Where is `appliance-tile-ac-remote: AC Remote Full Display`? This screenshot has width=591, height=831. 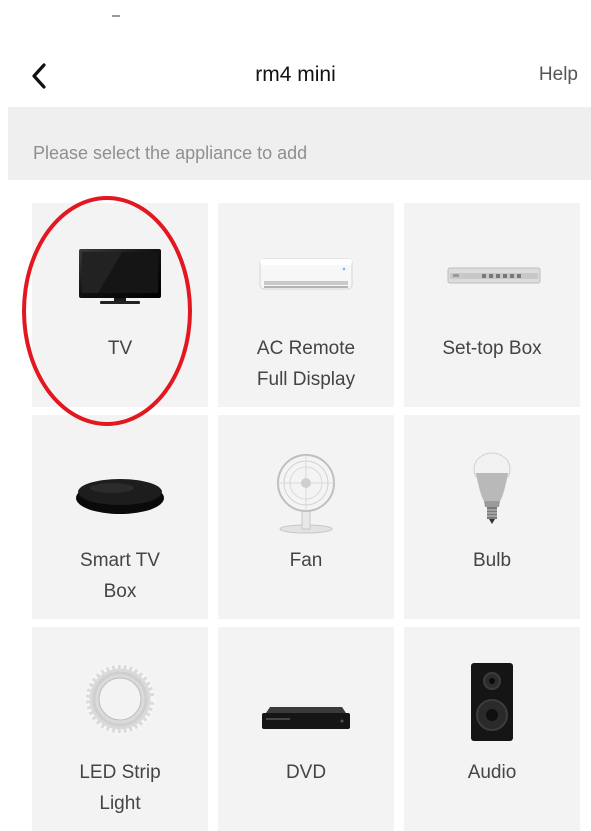
appliance-tile-ac-remote: AC Remote Full Display is located at coordinates (306, 305).